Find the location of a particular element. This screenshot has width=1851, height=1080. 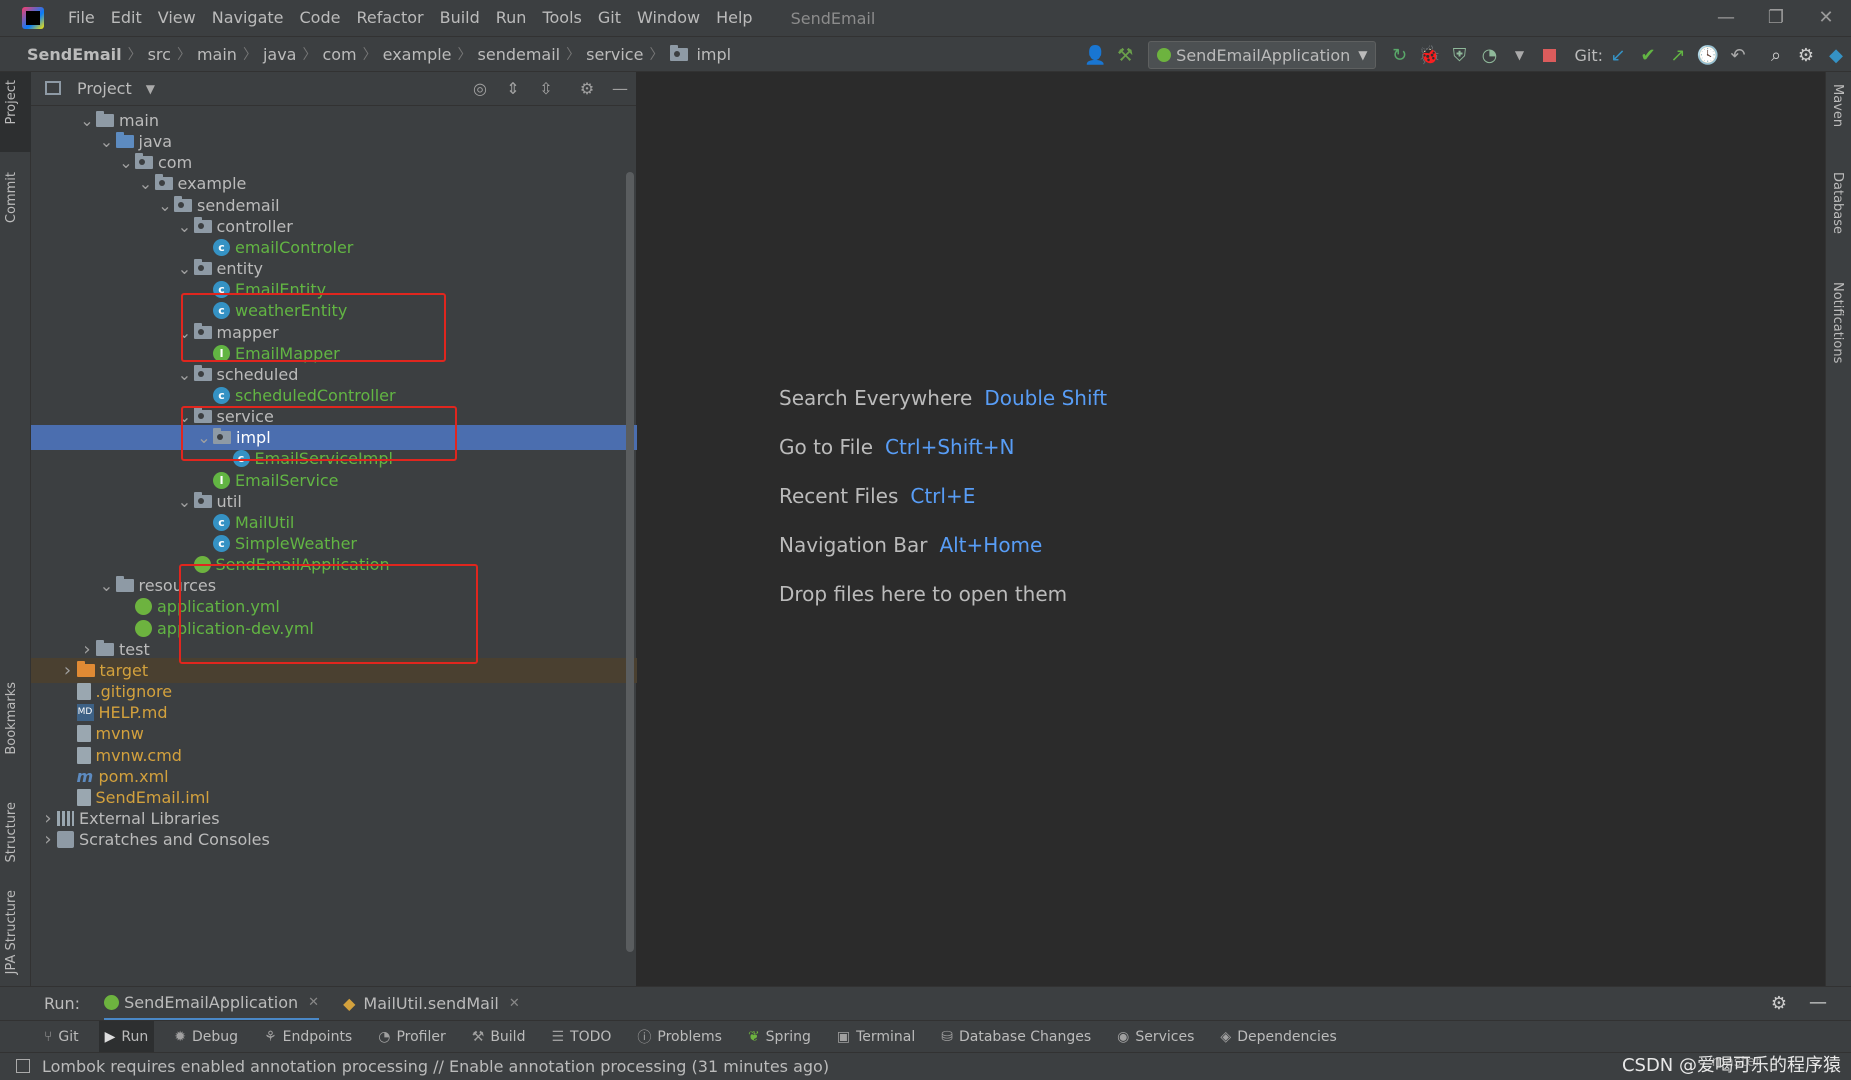

breadcrumb-service: service is located at coordinates (614, 54).